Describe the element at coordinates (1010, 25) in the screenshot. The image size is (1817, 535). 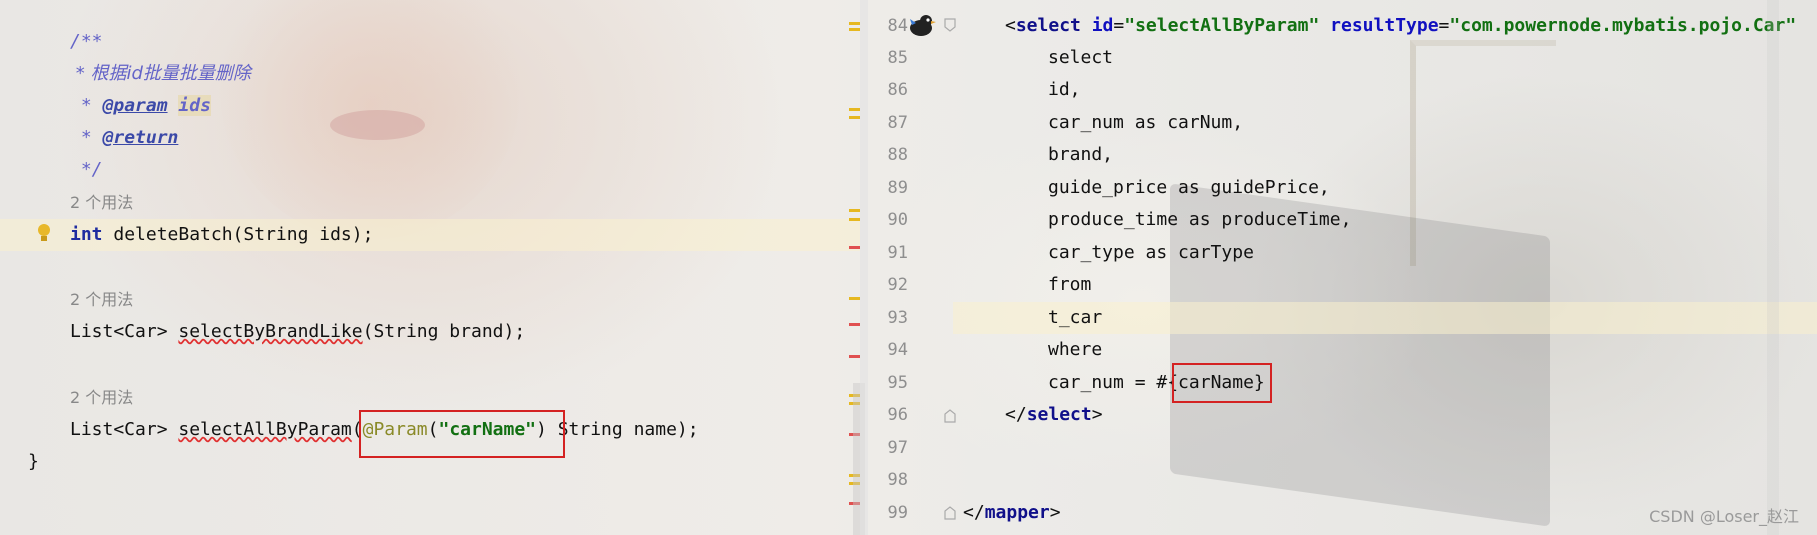
I see `tag-bracket: <` at that location.